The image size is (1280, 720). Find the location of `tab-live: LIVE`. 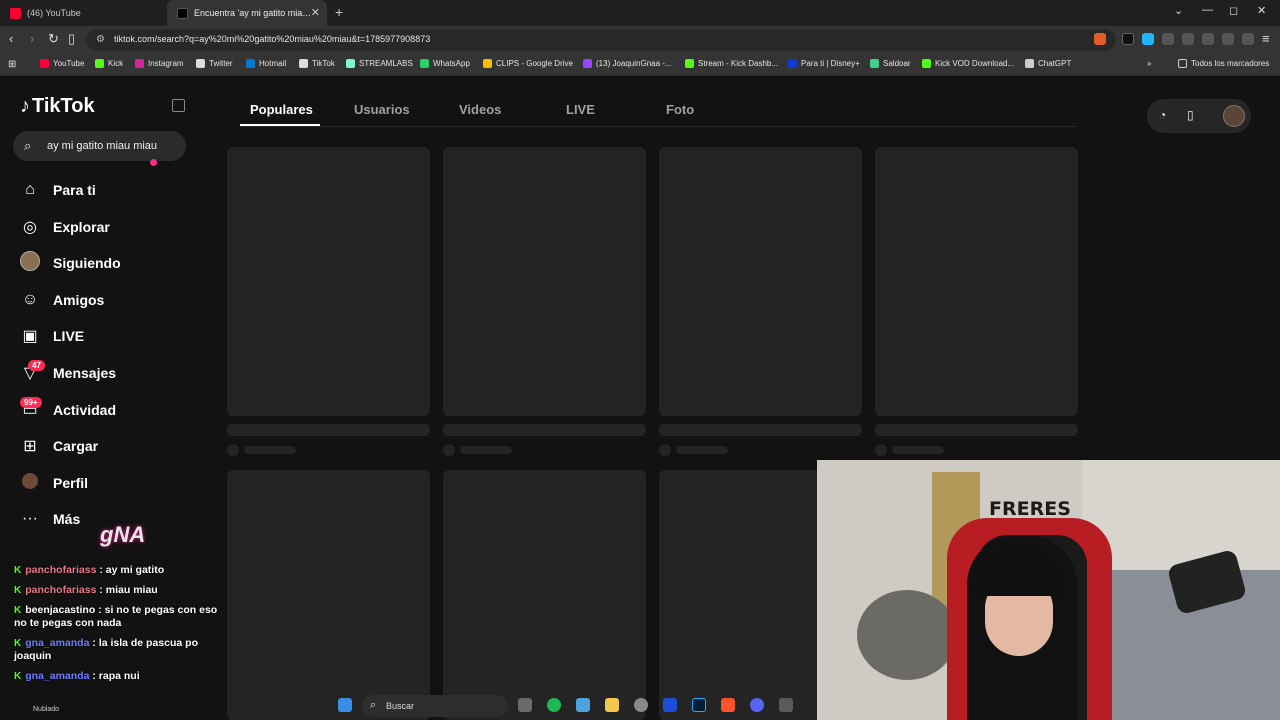

tab-live: LIVE is located at coordinates (580, 109).